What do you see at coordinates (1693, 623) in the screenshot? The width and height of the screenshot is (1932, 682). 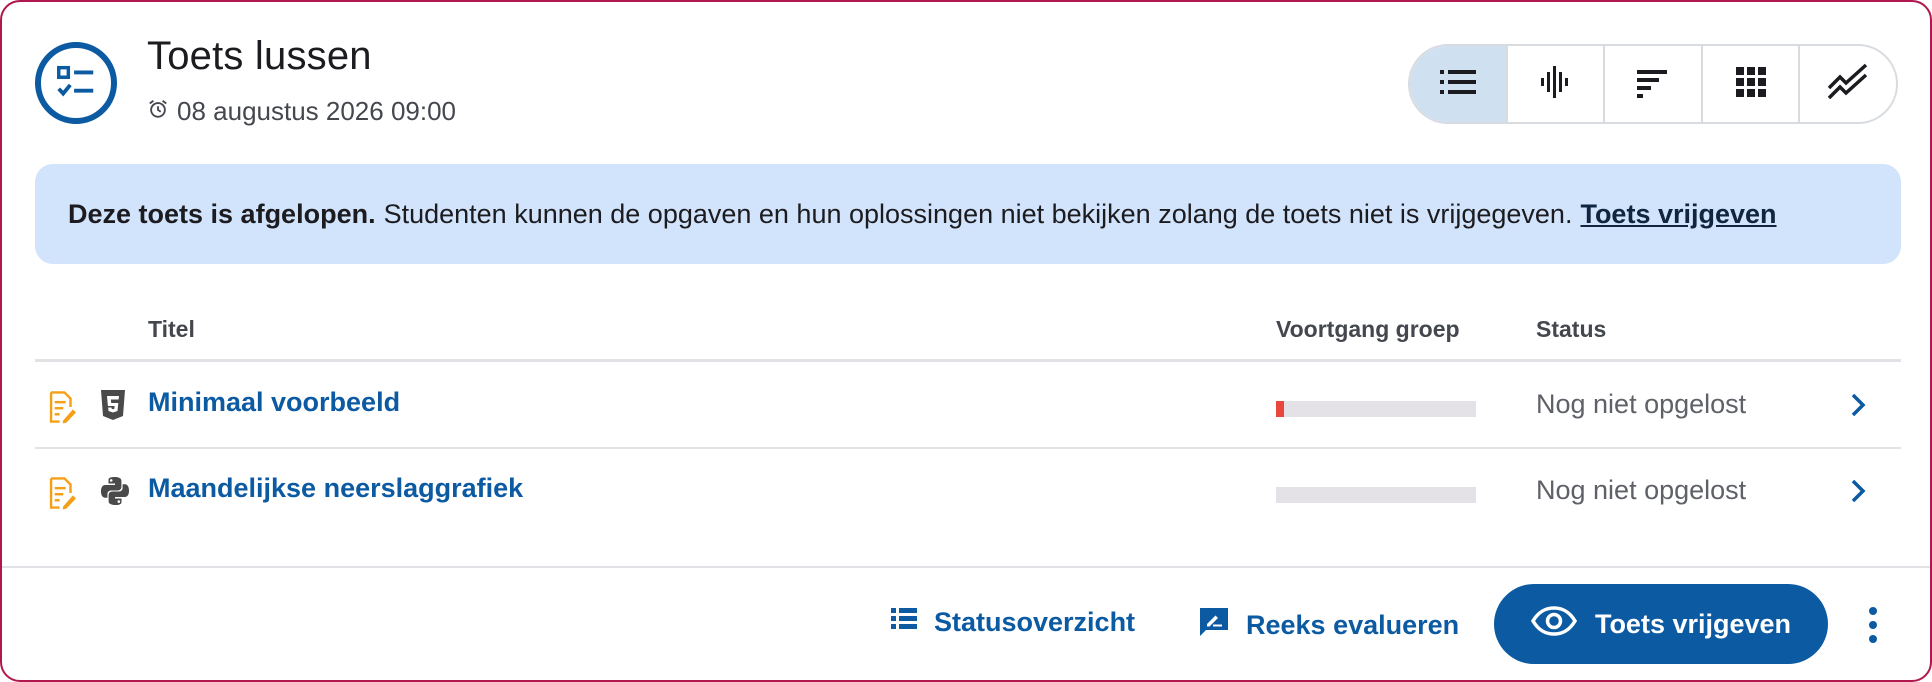 I see `release-exam-label: Toets vrijgeven` at bounding box center [1693, 623].